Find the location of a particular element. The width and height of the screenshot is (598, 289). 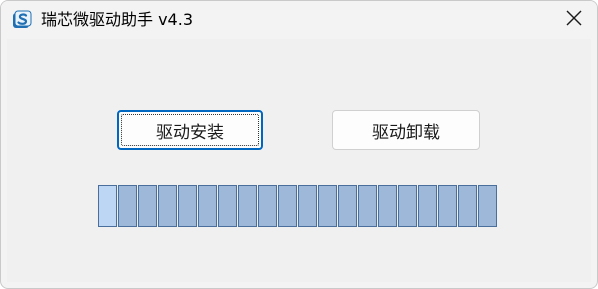

close-icon is located at coordinates (574, 20).